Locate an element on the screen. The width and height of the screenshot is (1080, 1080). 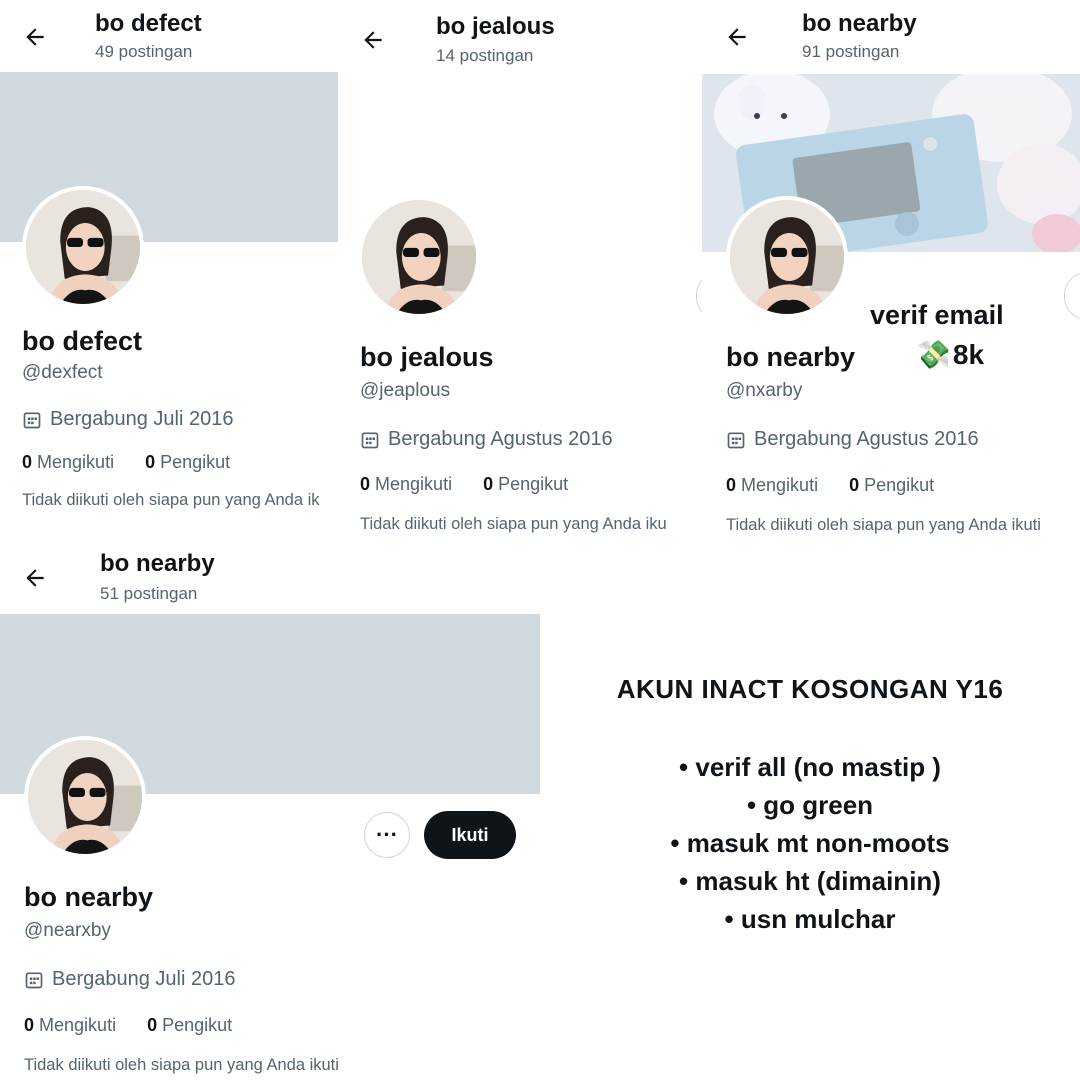
header-title: bo jealous is located at coordinates (495, 26).